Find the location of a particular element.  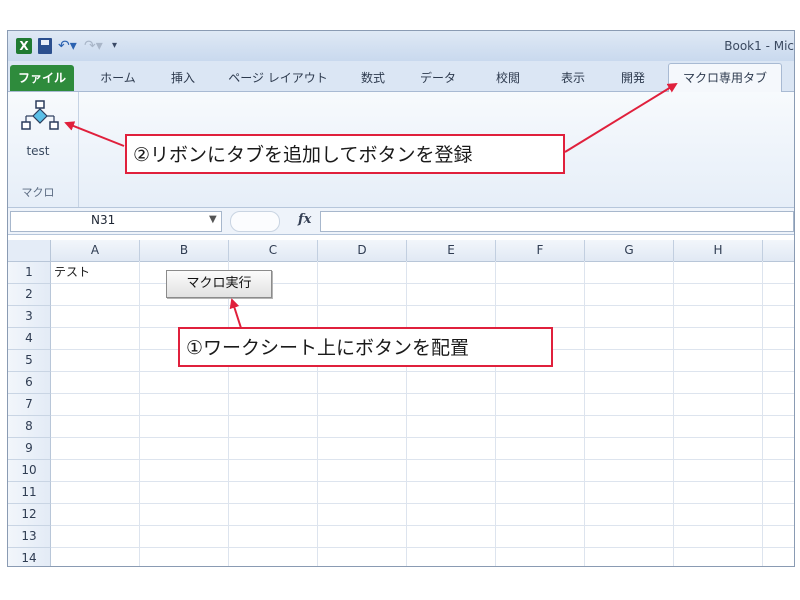

row-header: 5 is located at coordinates (29, 361).